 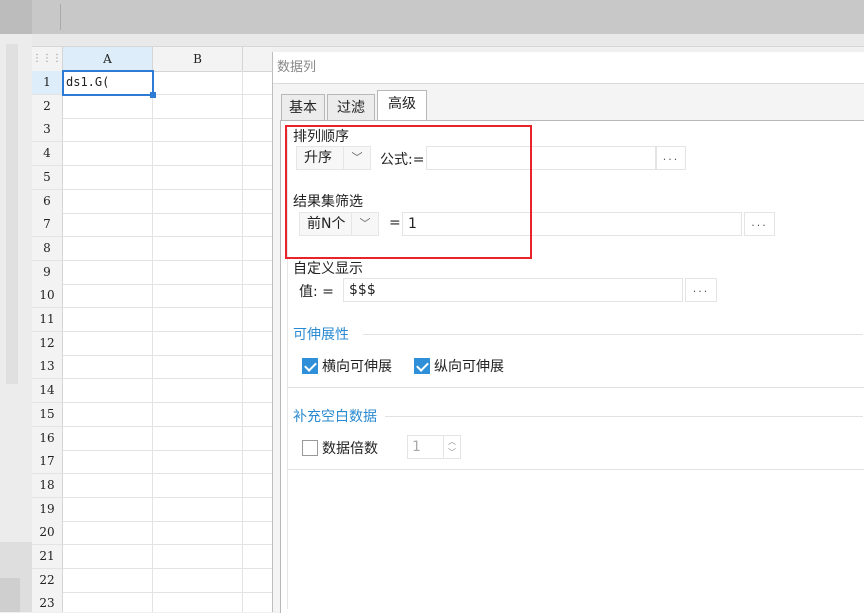 I want to click on row-header: 15, so click(x=47, y=414).